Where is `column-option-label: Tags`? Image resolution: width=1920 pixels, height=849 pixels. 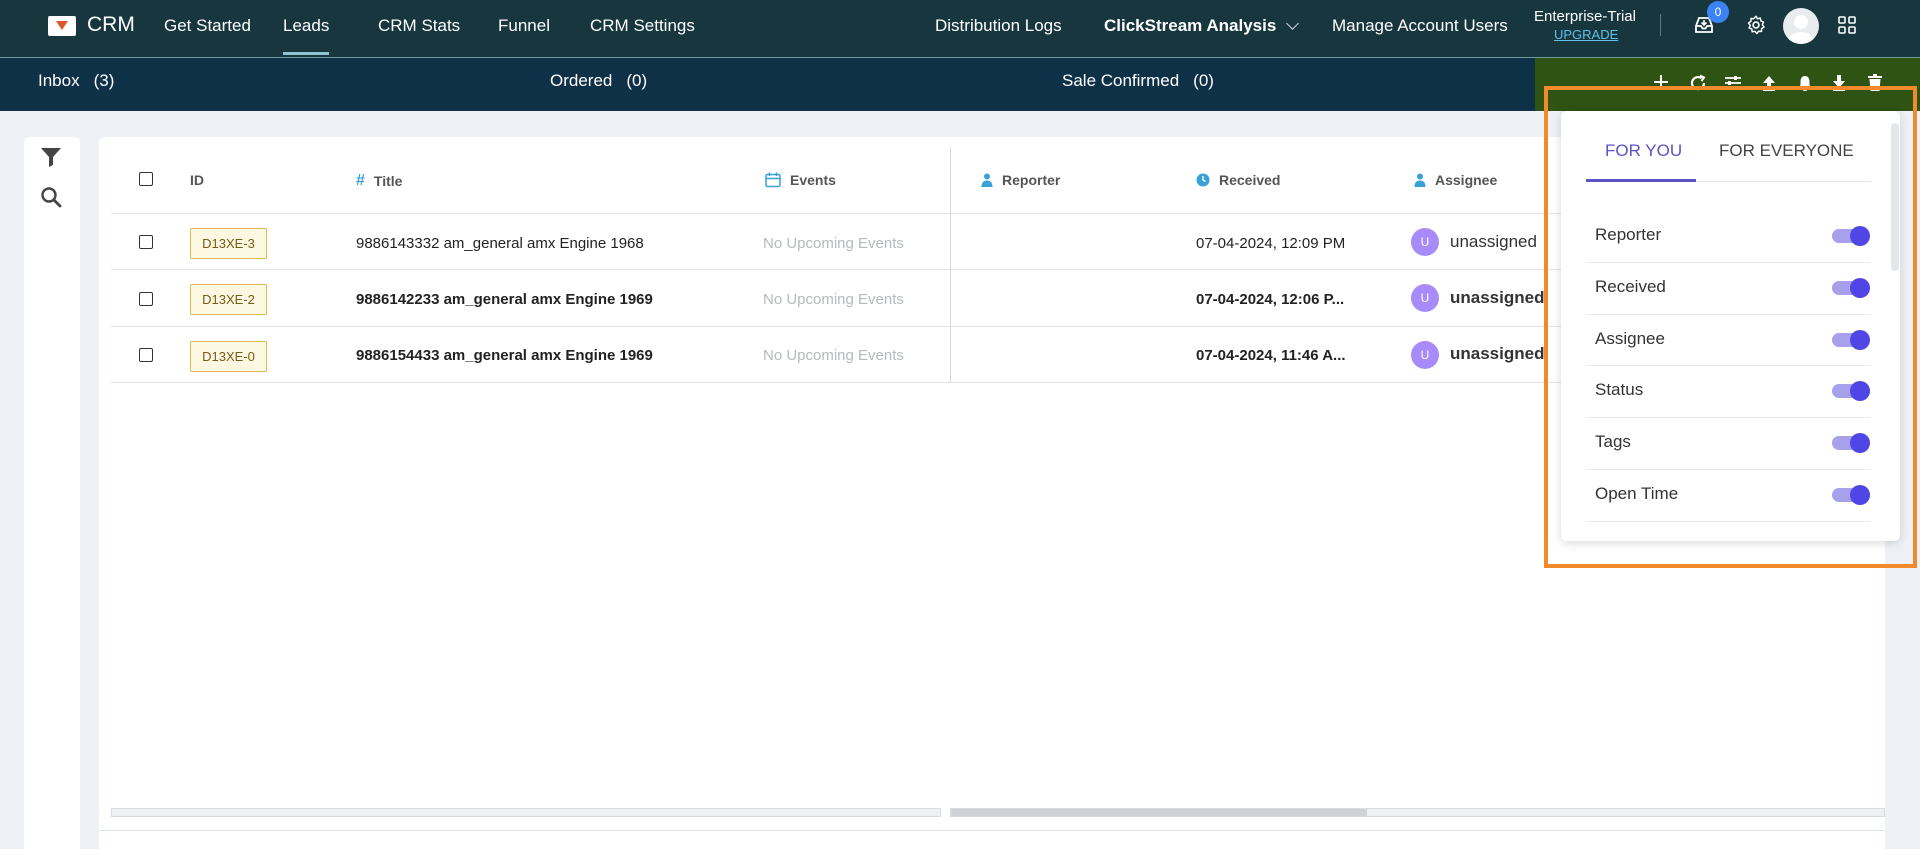
column-option-label: Tags is located at coordinates (1613, 441).